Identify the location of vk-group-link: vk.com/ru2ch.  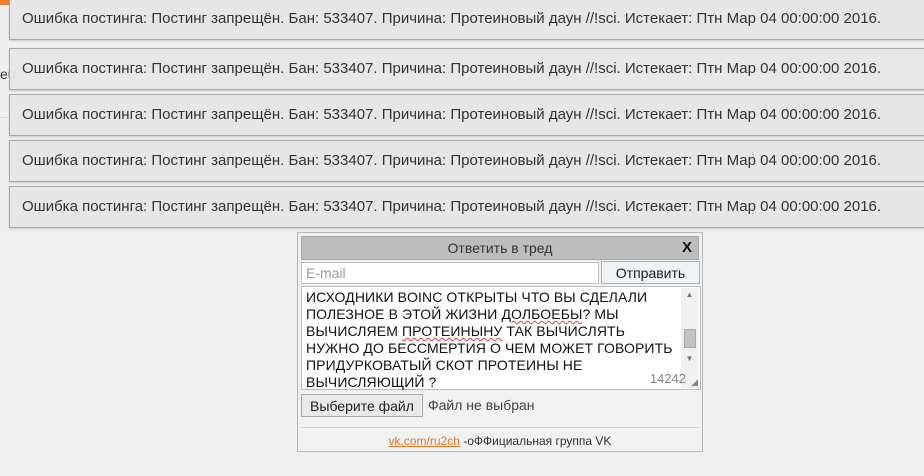
(424, 441).